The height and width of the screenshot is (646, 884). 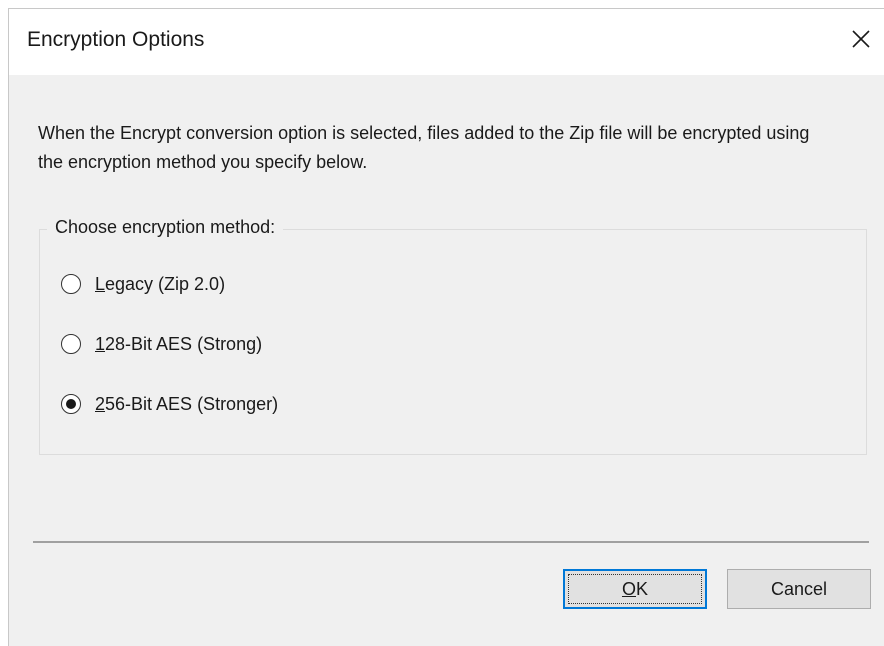 What do you see at coordinates (184, 343) in the screenshot?
I see `label-rest: 28-Bit AES (Strong)` at bounding box center [184, 343].